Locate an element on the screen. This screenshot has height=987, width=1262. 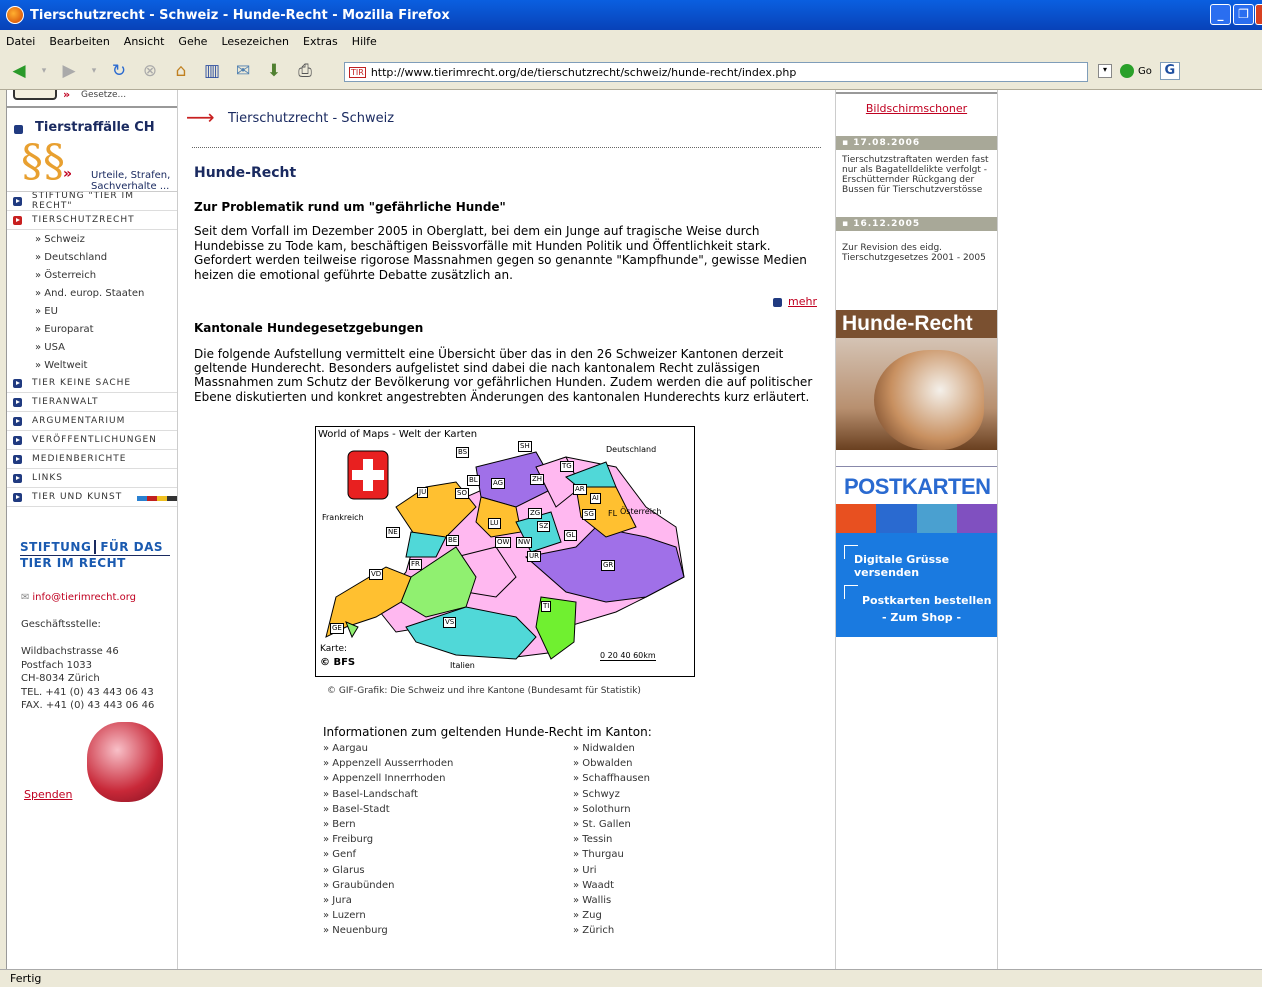
canton-label-ge: GE is located at coordinates (337, 628).